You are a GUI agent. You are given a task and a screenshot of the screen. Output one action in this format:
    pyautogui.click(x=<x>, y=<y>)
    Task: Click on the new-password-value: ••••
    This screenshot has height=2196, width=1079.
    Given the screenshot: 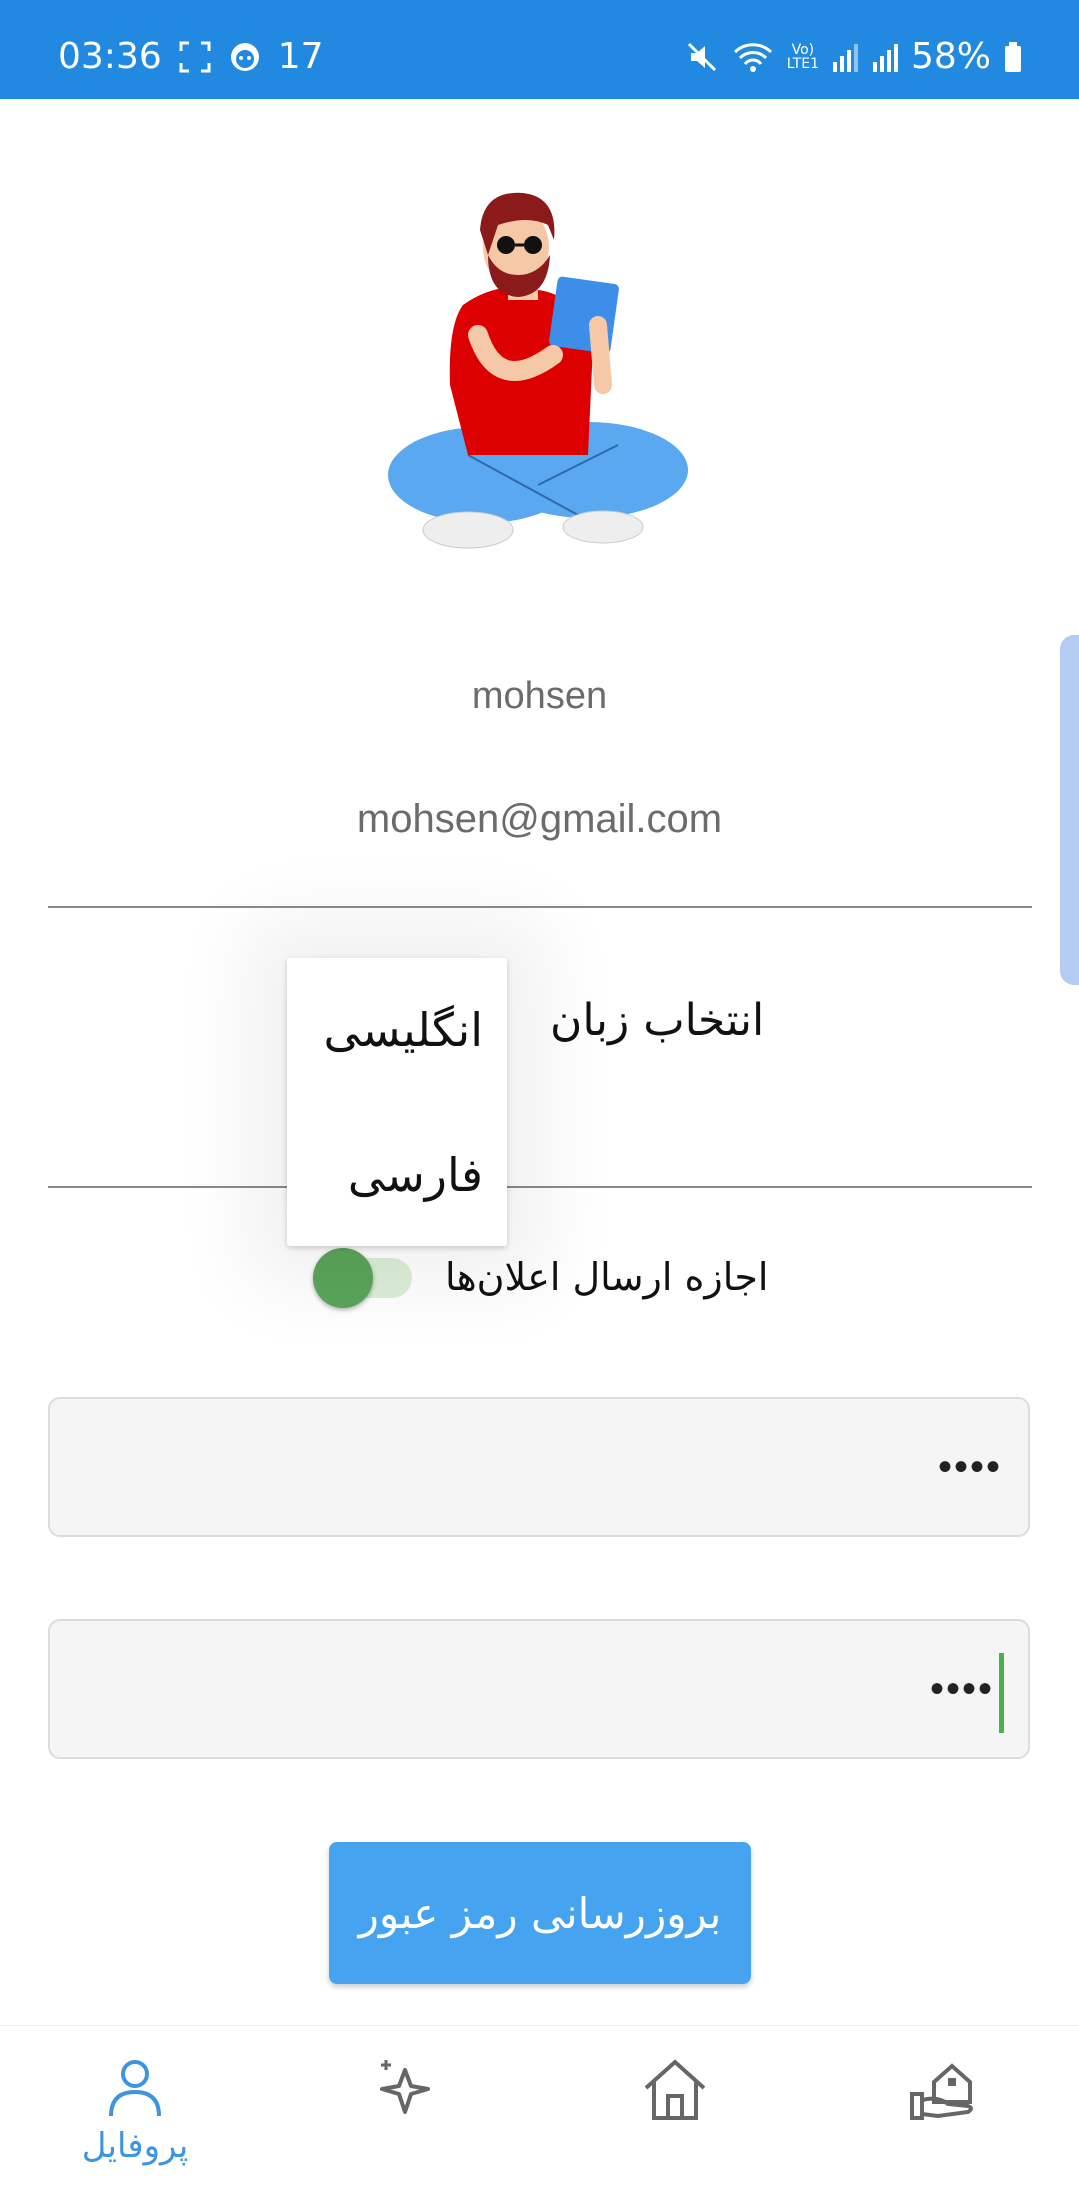 What is the action you would take?
    pyautogui.click(x=961, y=1689)
    